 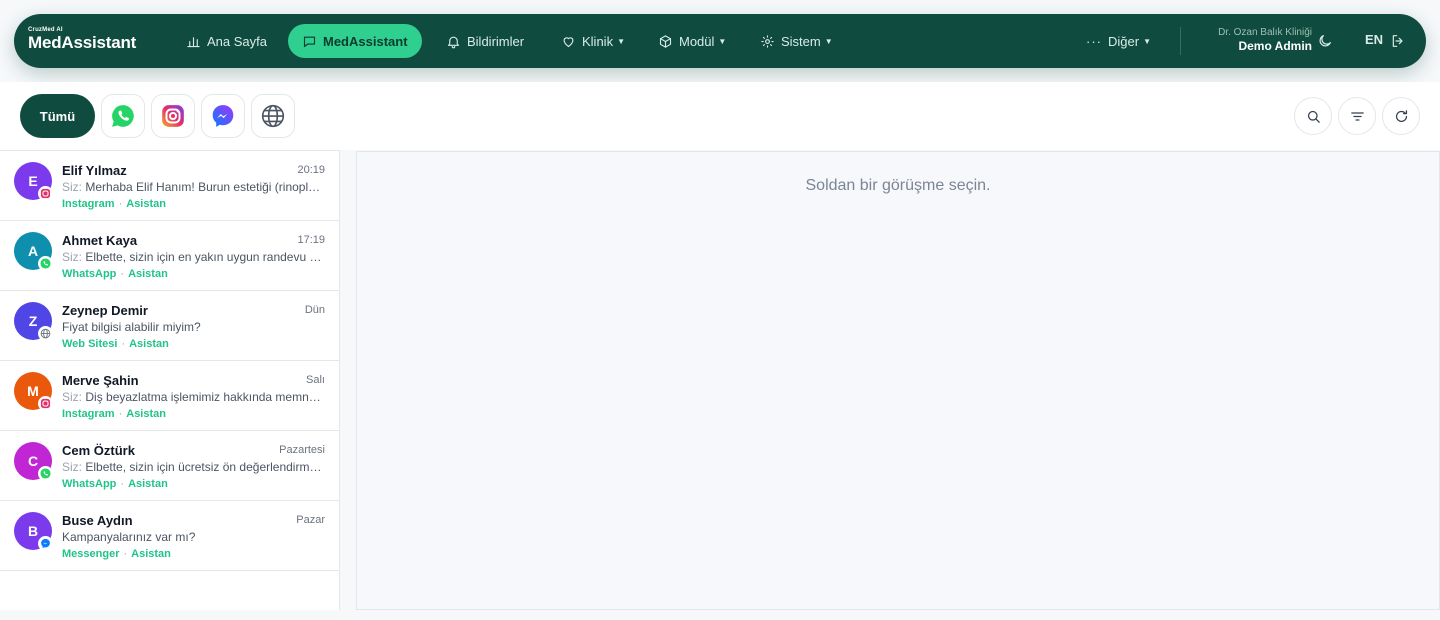 What do you see at coordinates (33, 321) in the screenshot?
I see `avatar-initial: Z` at bounding box center [33, 321].